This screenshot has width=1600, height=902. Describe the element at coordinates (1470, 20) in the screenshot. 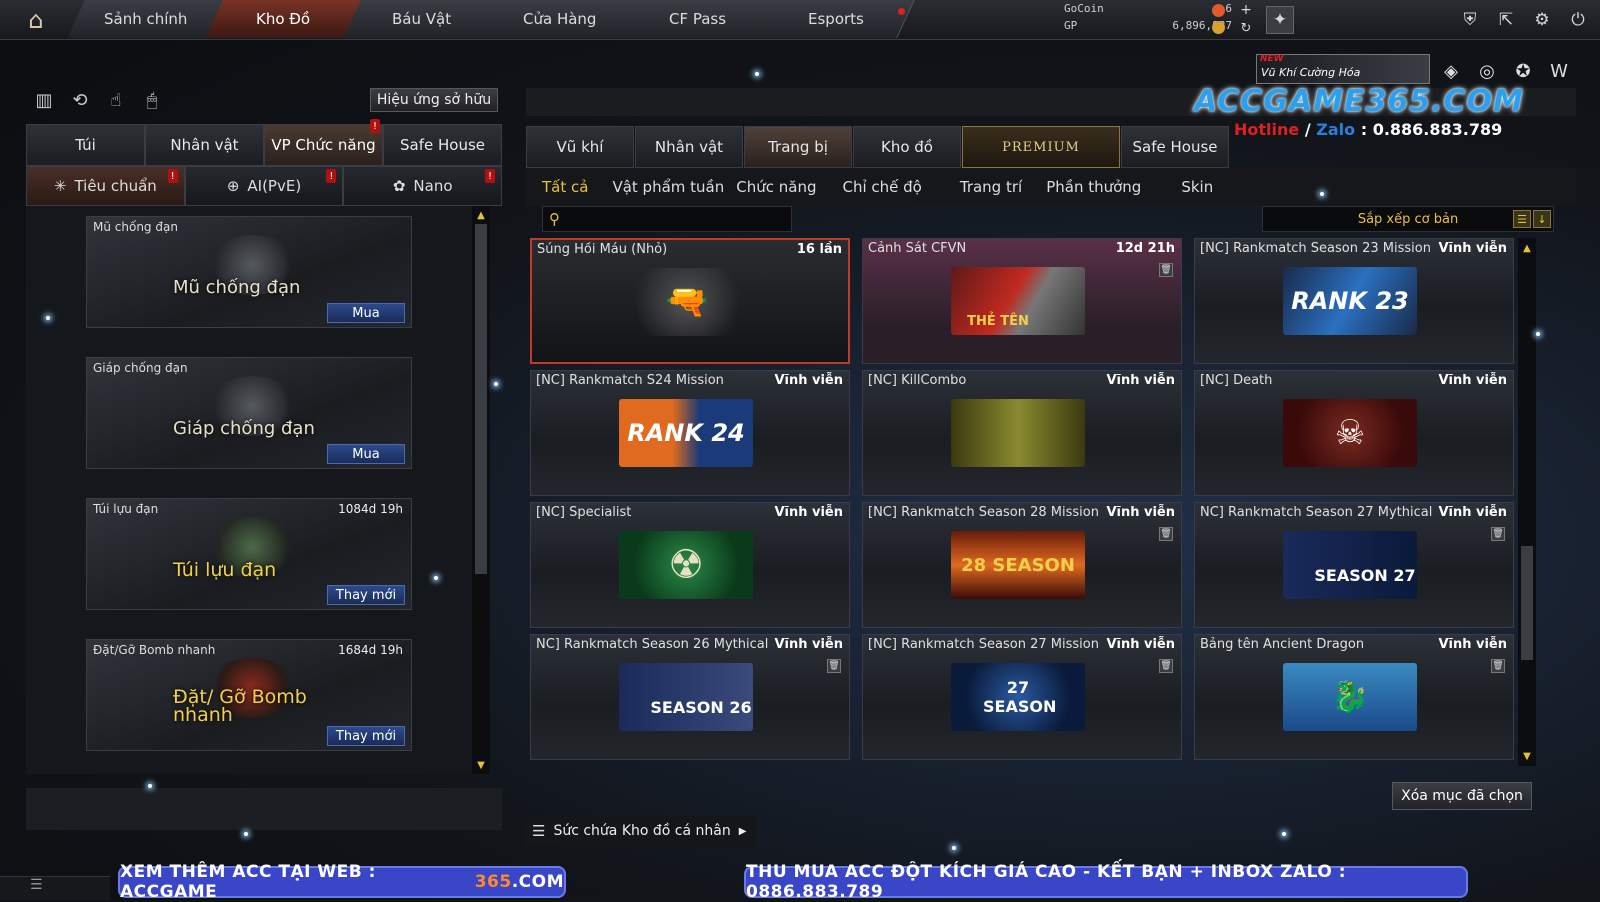

I see `shield-icon: ⛨` at that location.